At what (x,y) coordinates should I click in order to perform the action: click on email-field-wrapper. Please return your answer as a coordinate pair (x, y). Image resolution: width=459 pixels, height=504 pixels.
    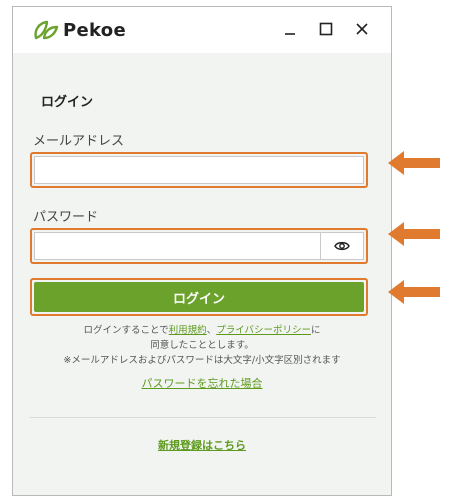
    Looking at the image, I should click on (199, 170).